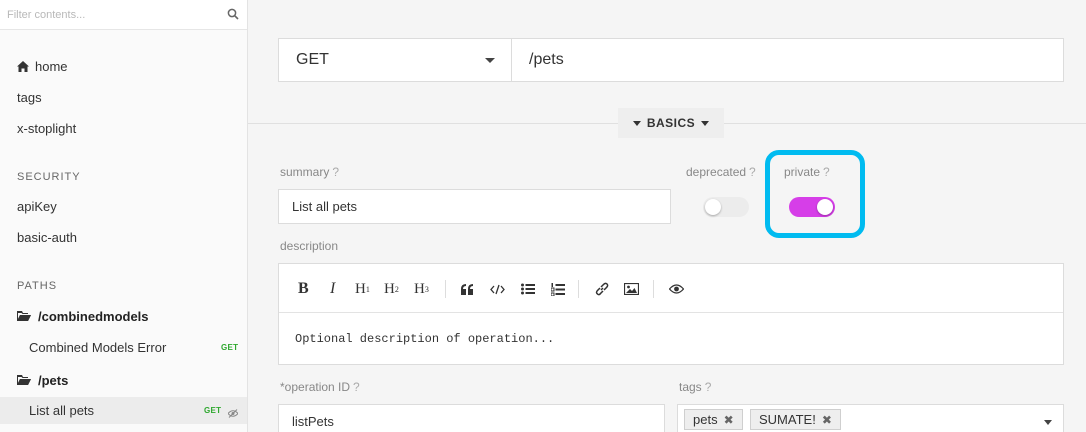  Describe the element at coordinates (471, 418) in the screenshot. I see `operation-id-input: listPets` at that location.